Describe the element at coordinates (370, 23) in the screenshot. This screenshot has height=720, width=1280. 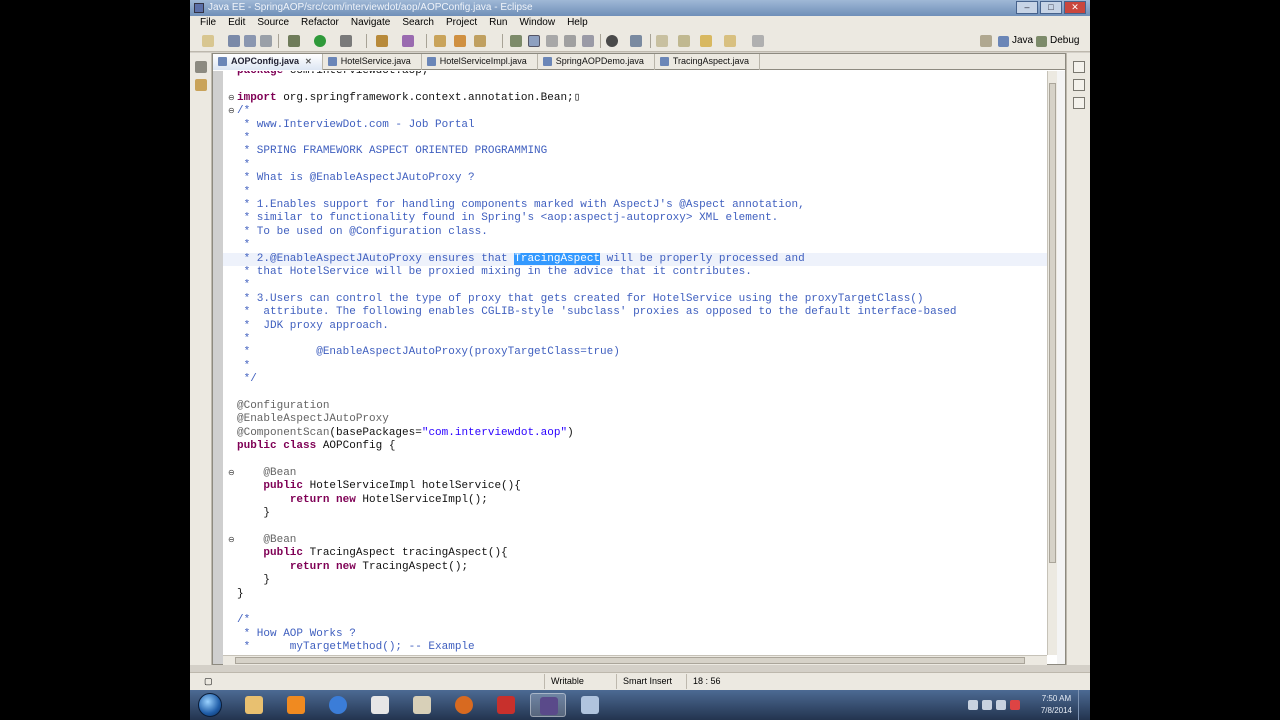
I see `menu-navigate: Navigate` at that location.